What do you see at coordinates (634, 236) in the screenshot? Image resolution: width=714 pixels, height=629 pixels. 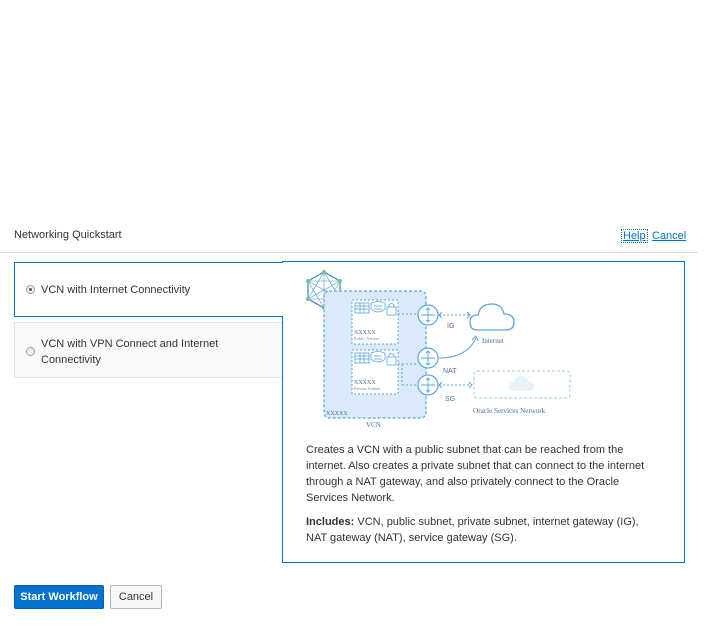 I see `help-link: Help` at bounding box center [634, 236].